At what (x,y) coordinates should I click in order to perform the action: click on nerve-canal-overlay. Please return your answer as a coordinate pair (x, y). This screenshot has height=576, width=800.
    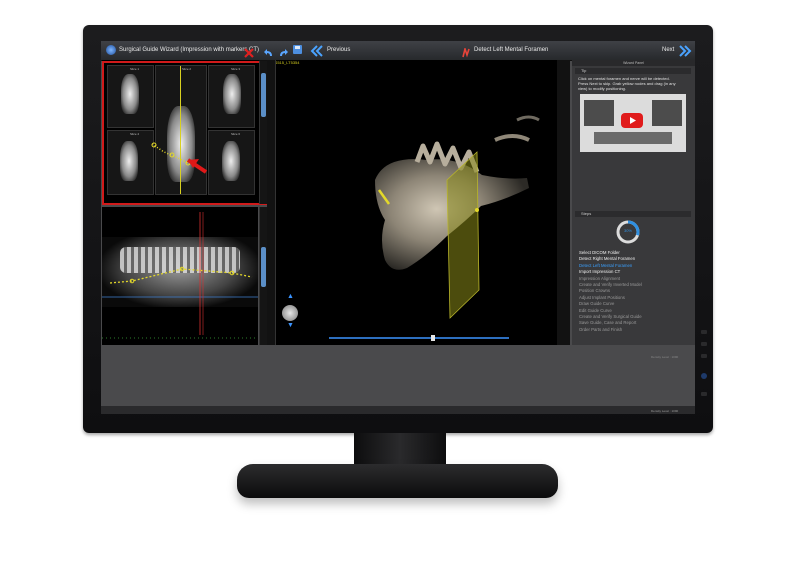
    Looking at the image, I should click on (180, 275).